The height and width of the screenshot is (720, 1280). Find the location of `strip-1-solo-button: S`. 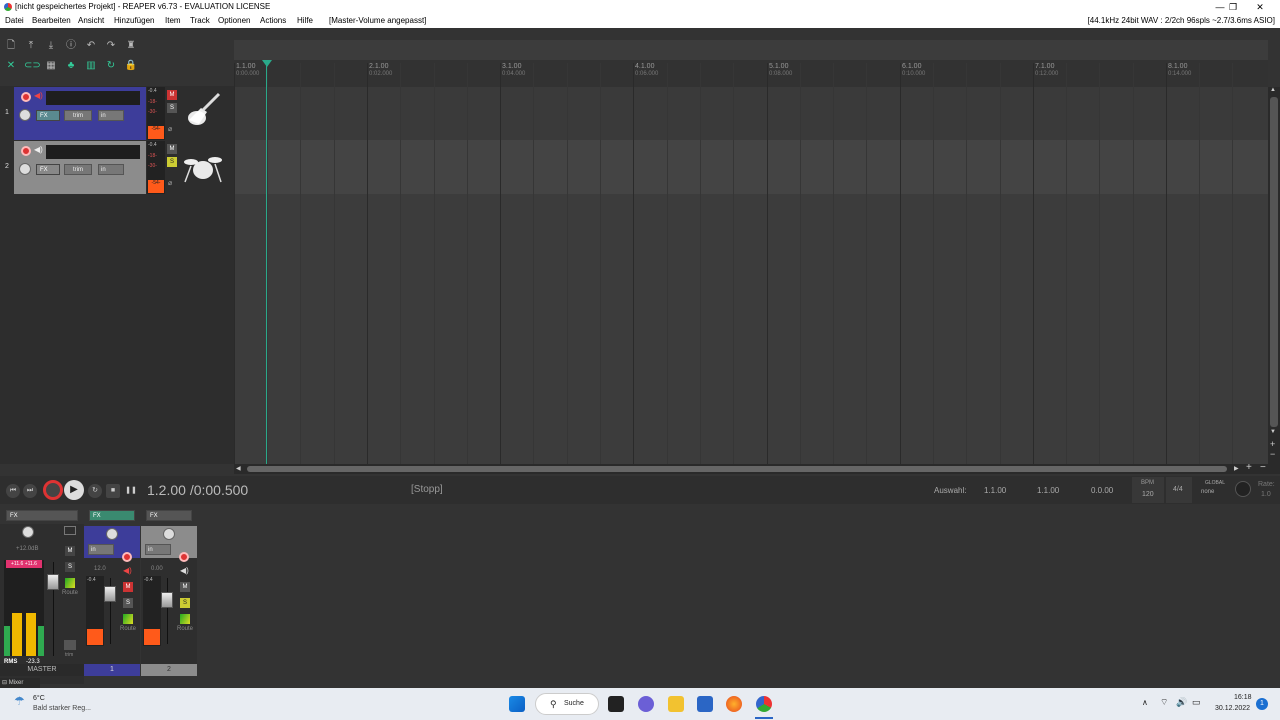

strip-1-solo-button: S is located at coordinates (128, 603).